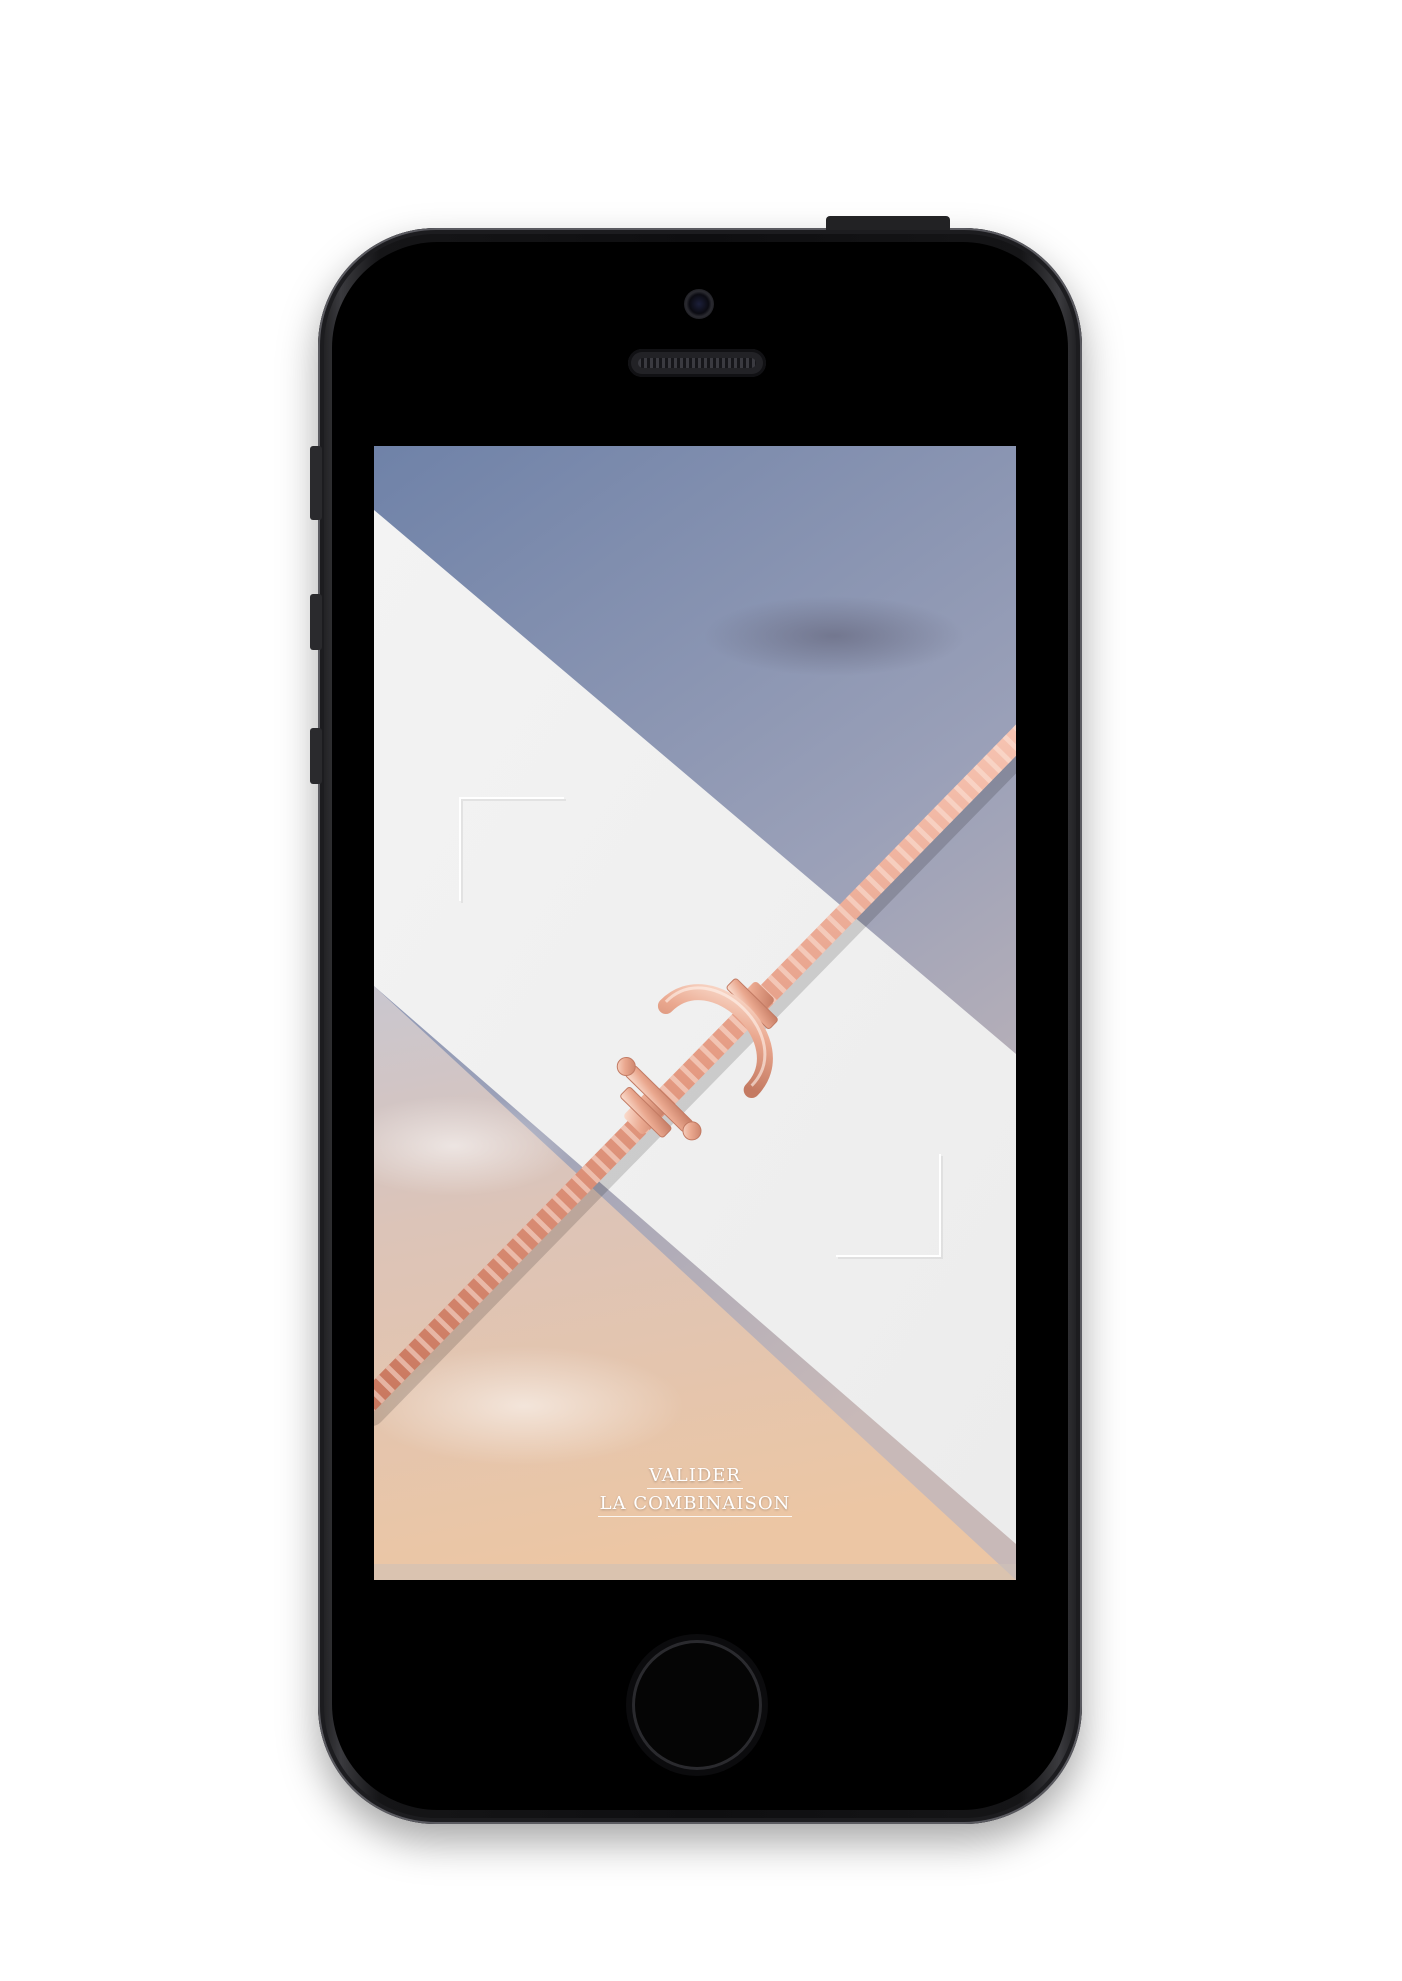 The width and height of the screenshot is (1402, 1981). What do you see at coordinates (699, 304) in the screenshot?
I see `camera-icon` at bounding box center [699, 304].